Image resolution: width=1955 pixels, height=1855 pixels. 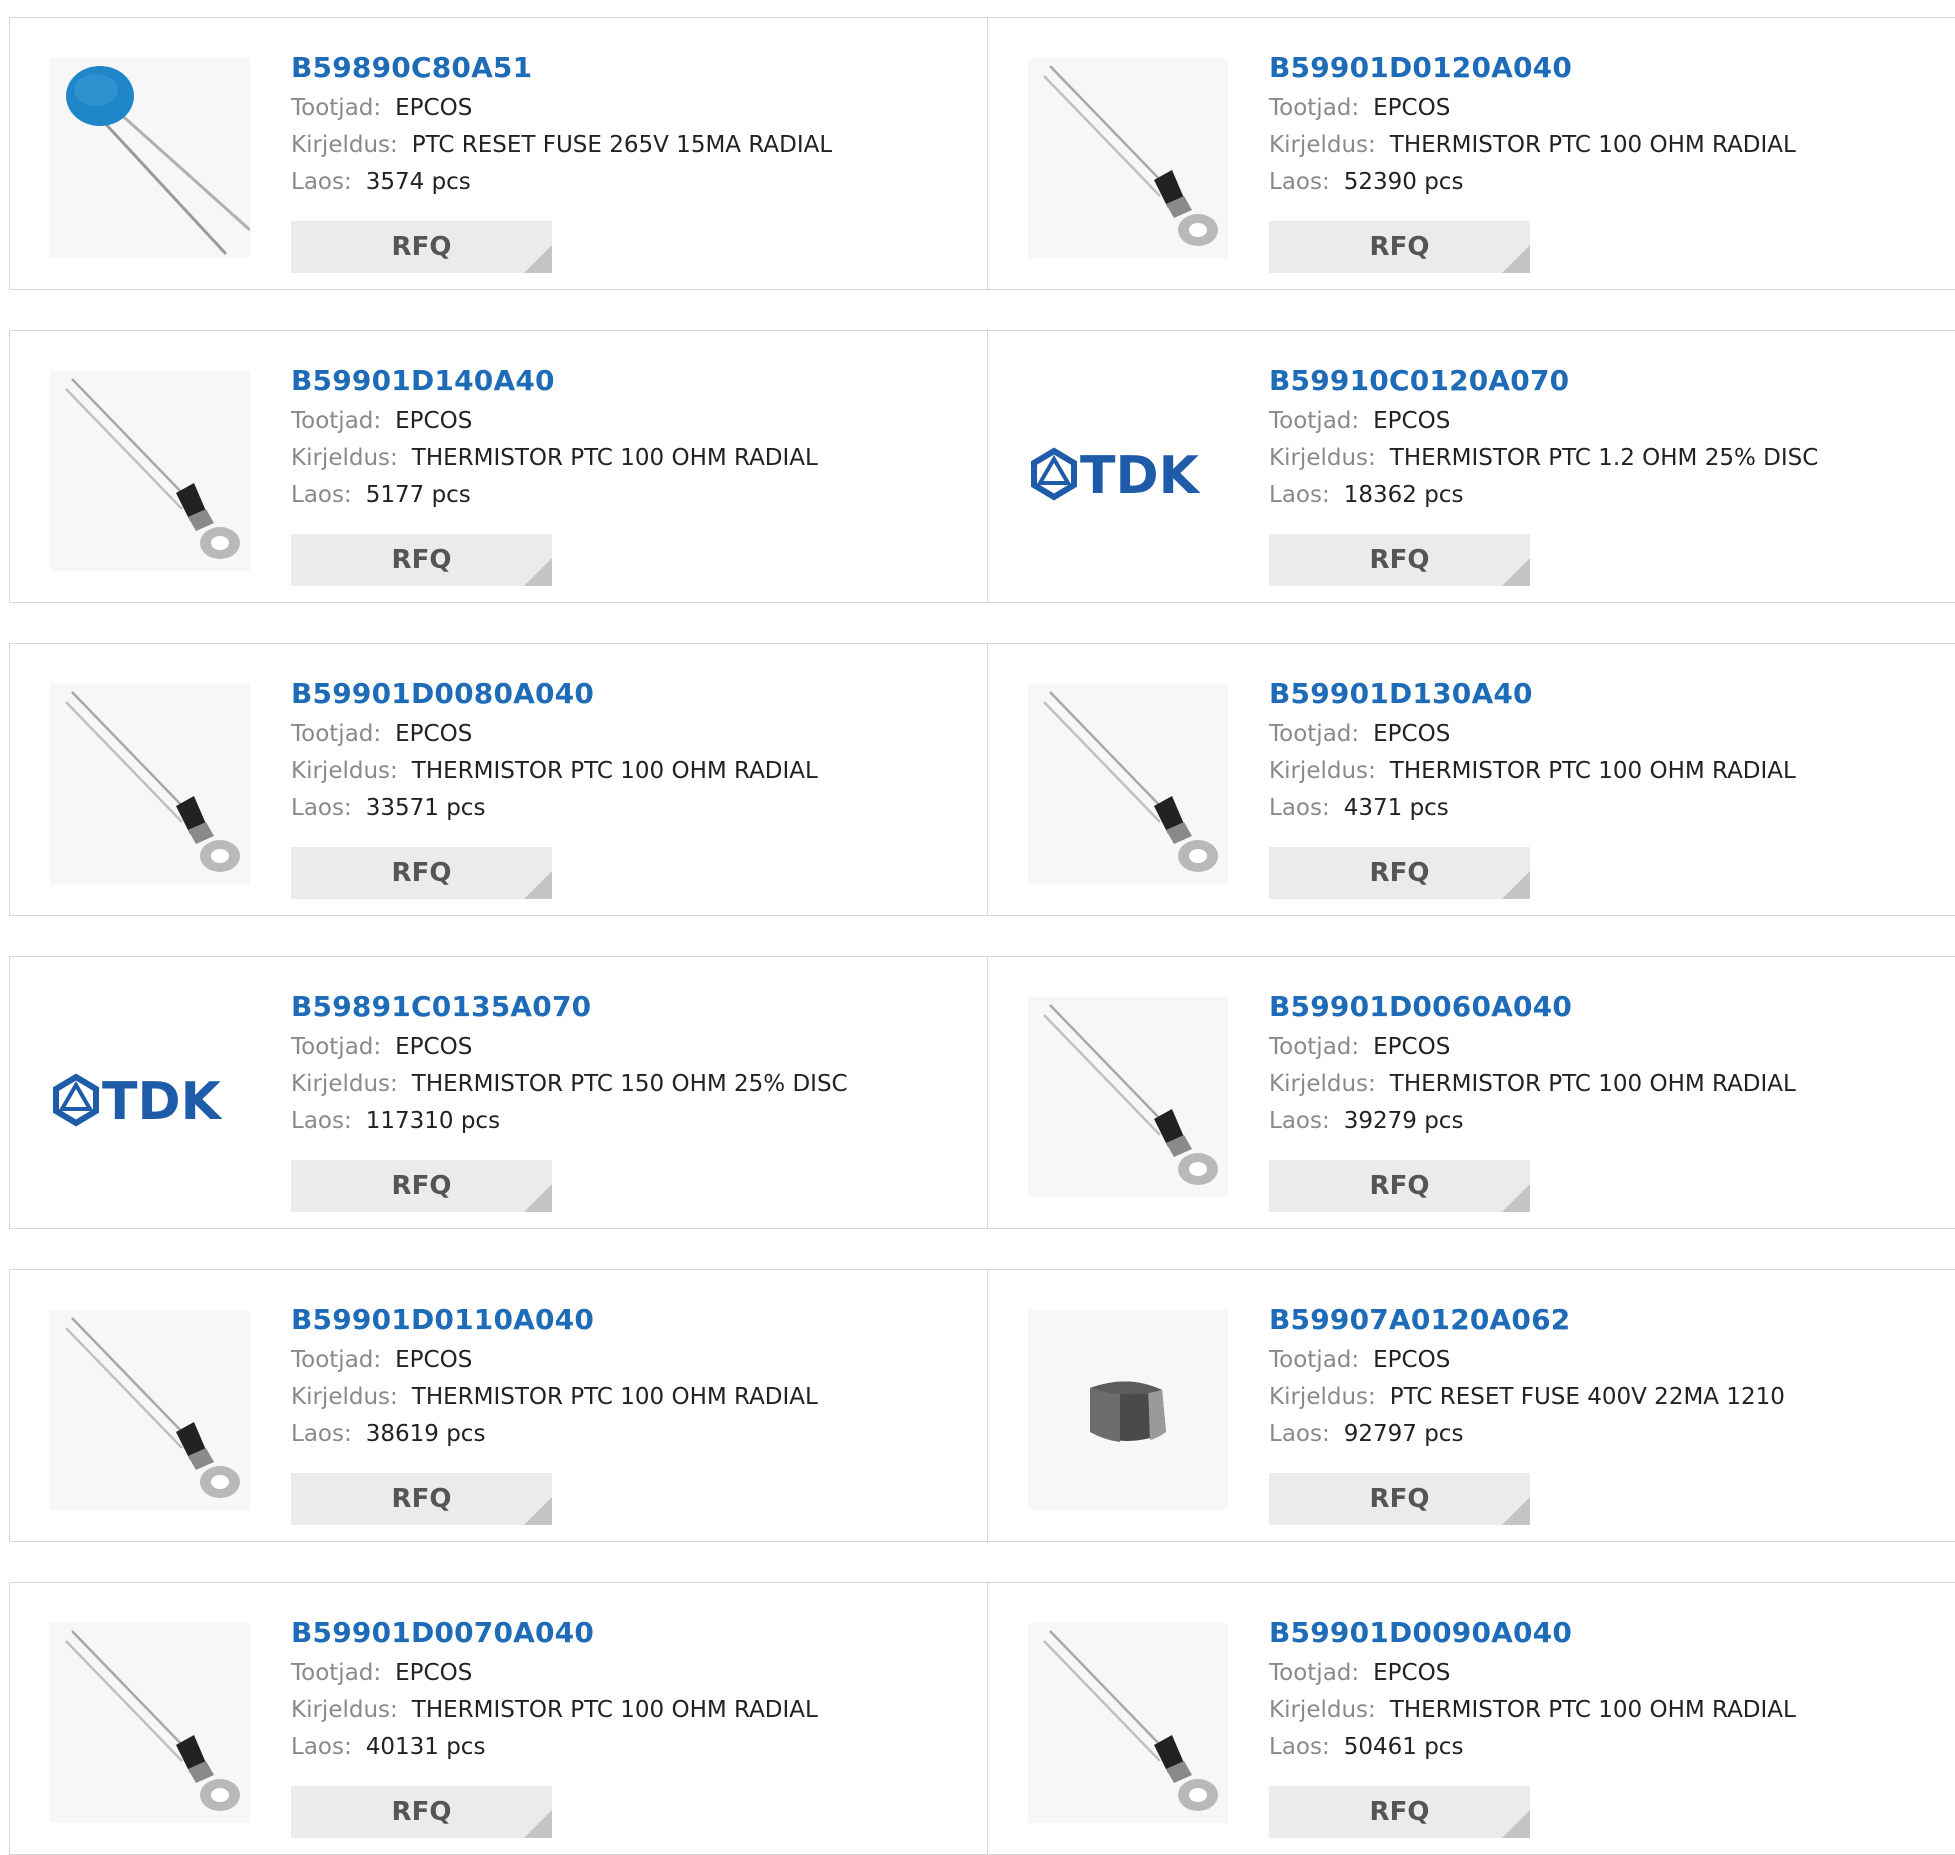 I want to click on part-number-link: B59901D140A40, so click(x=554, y=381).